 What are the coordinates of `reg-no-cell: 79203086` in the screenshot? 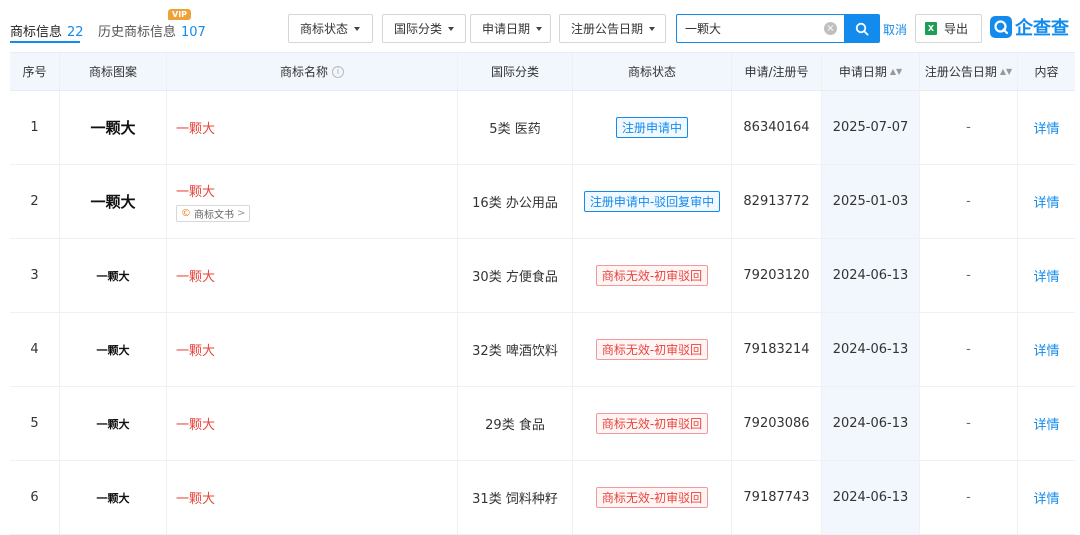 It's located at (777, 423).